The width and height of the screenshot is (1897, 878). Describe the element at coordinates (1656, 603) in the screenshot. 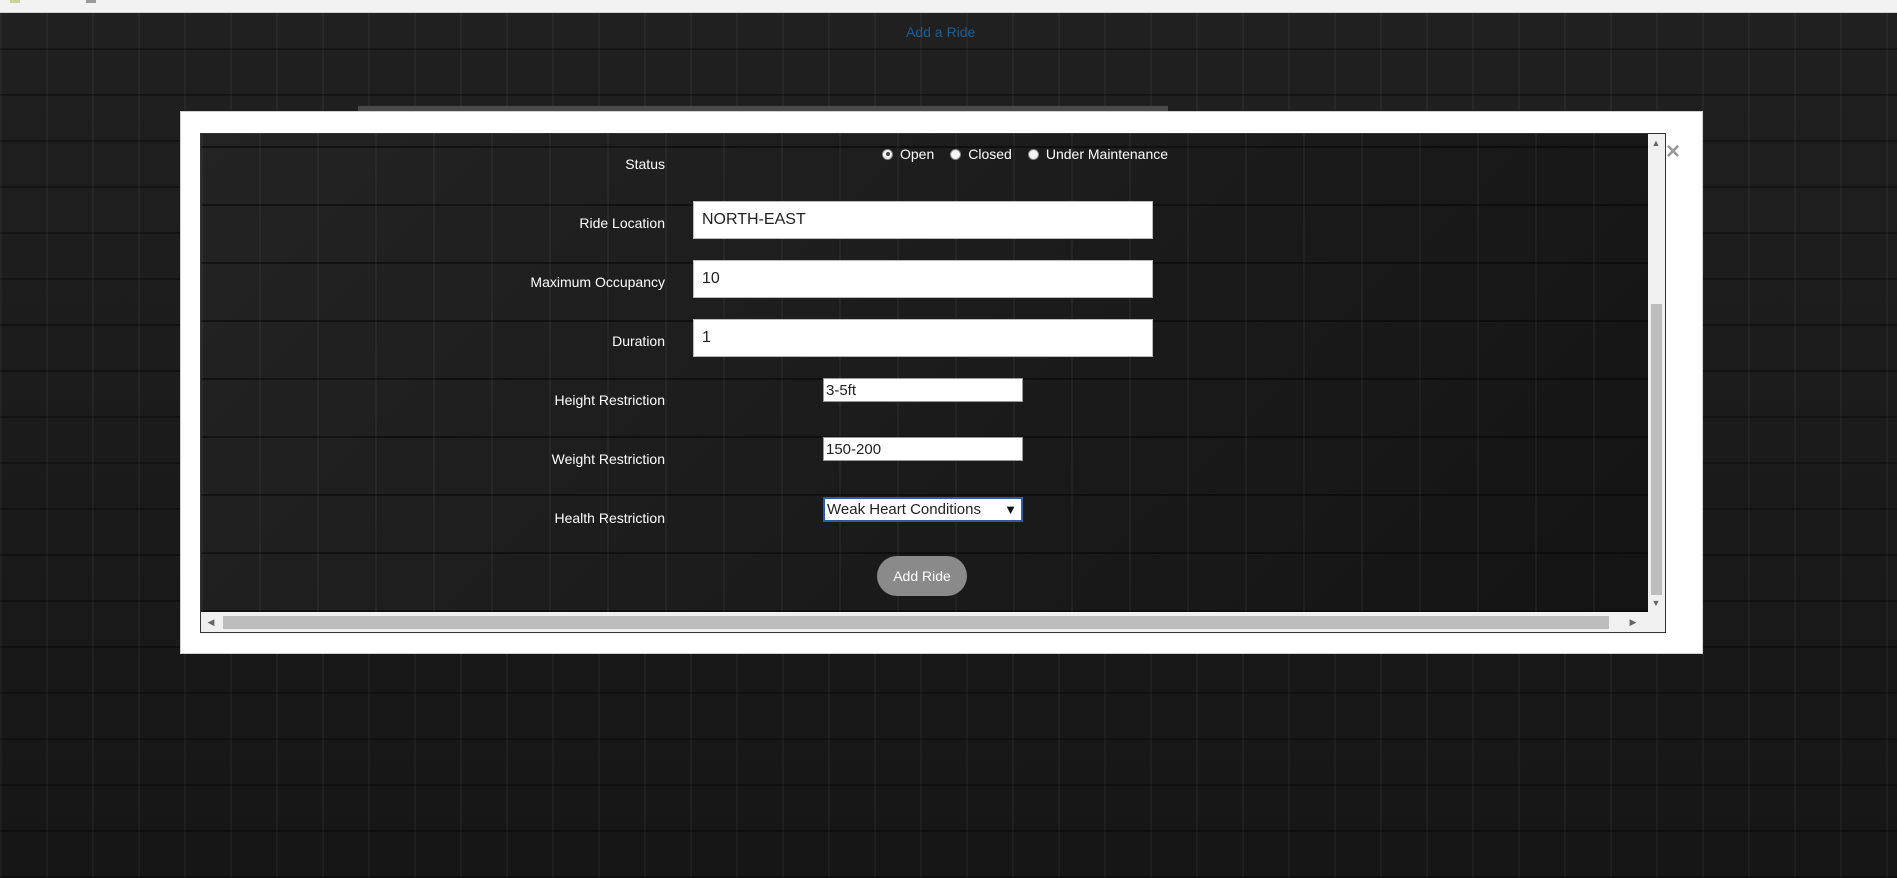

I see `scroll-down-icon: ▼` at that location.